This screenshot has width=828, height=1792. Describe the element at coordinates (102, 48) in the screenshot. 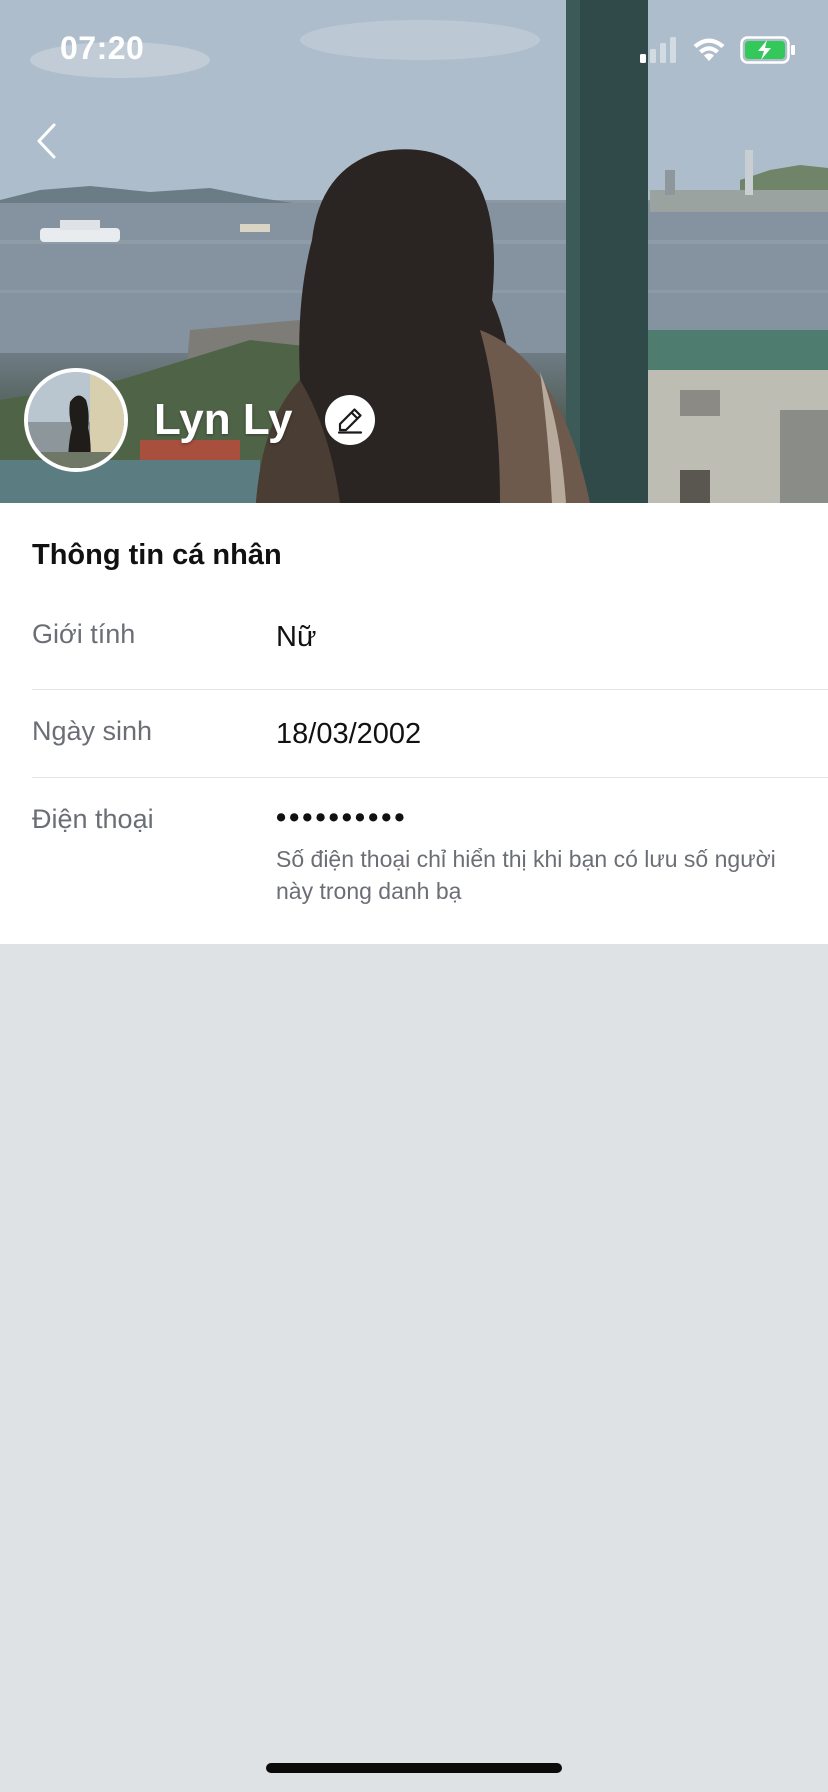

I see `status-time: 07:20` at that location.